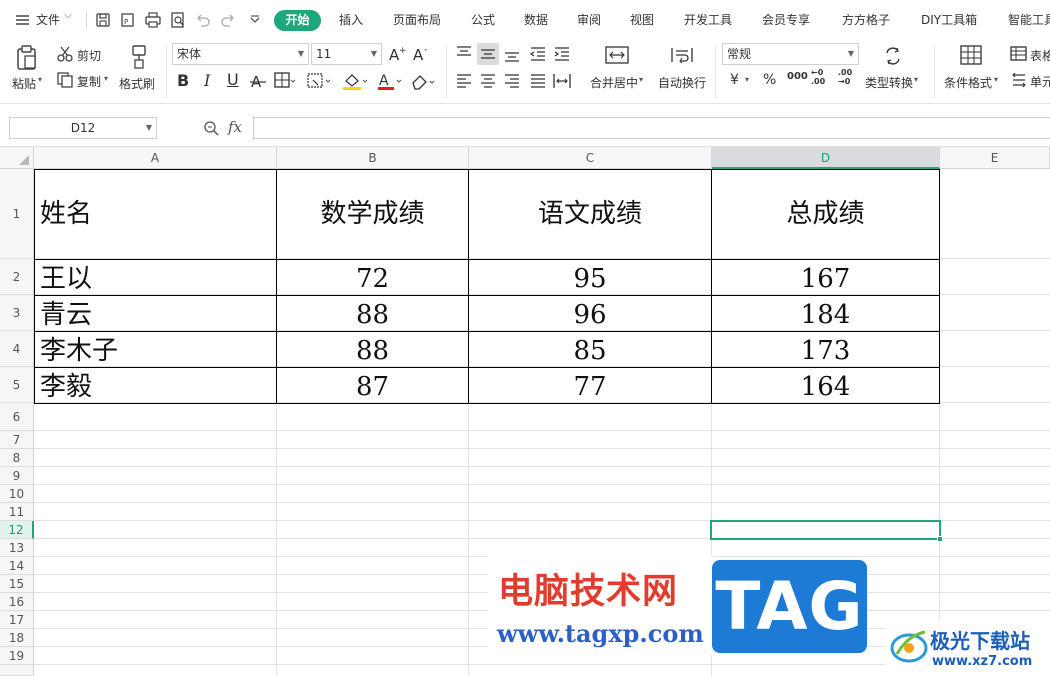 This screenshot has height=676, width=1050. Describe the element at coordinates (538, 81) in the screenshot. I see `justify-icon` at that location.